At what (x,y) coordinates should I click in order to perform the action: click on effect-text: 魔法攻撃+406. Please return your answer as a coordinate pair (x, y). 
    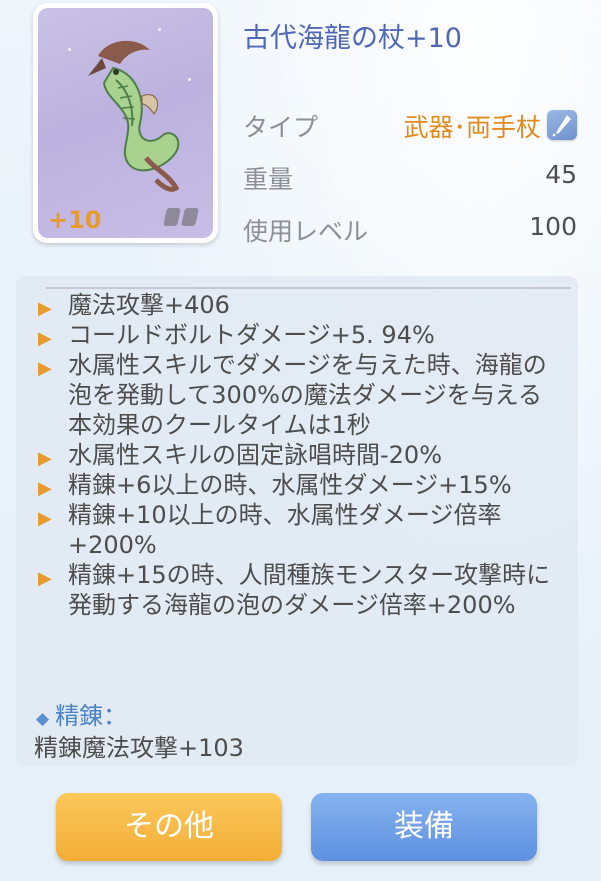
    Looking at the image, I should click on (149, 305).